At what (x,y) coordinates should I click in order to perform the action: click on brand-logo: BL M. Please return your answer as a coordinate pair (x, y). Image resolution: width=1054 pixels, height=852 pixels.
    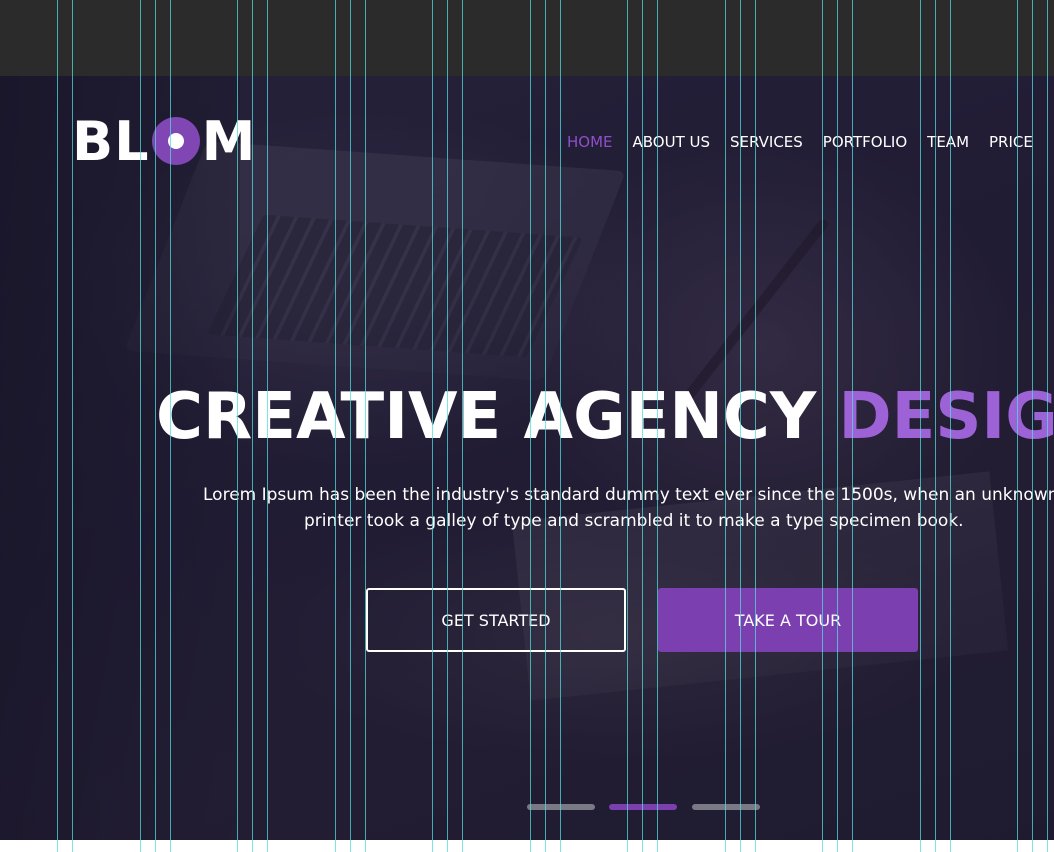
    Looking at the image, I should click on (164, 141).